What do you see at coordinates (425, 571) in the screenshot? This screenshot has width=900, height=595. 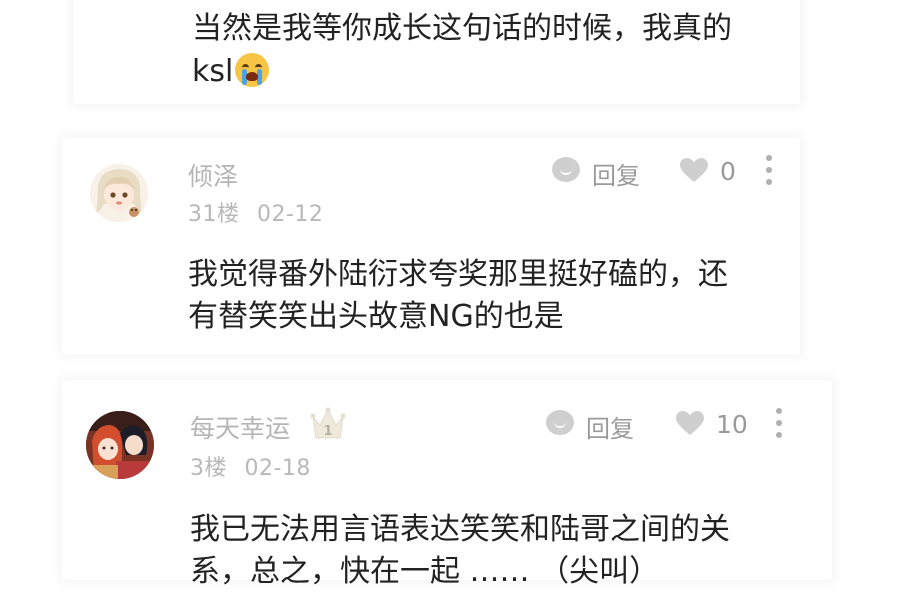 I see `comment-text-line: 系，总之，快在一起 …… （尖叫）` at bounding box center [425, 571].